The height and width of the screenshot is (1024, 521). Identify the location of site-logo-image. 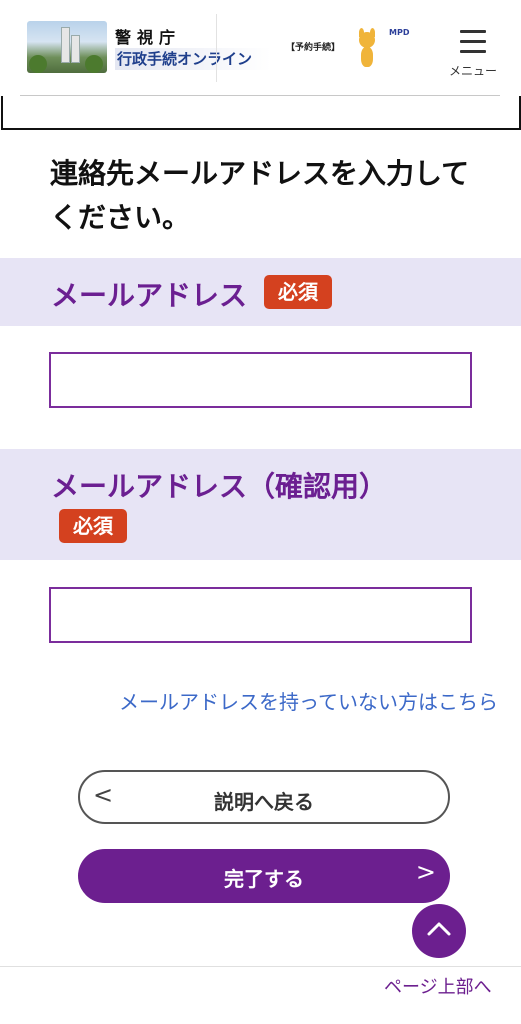
(67, 47).